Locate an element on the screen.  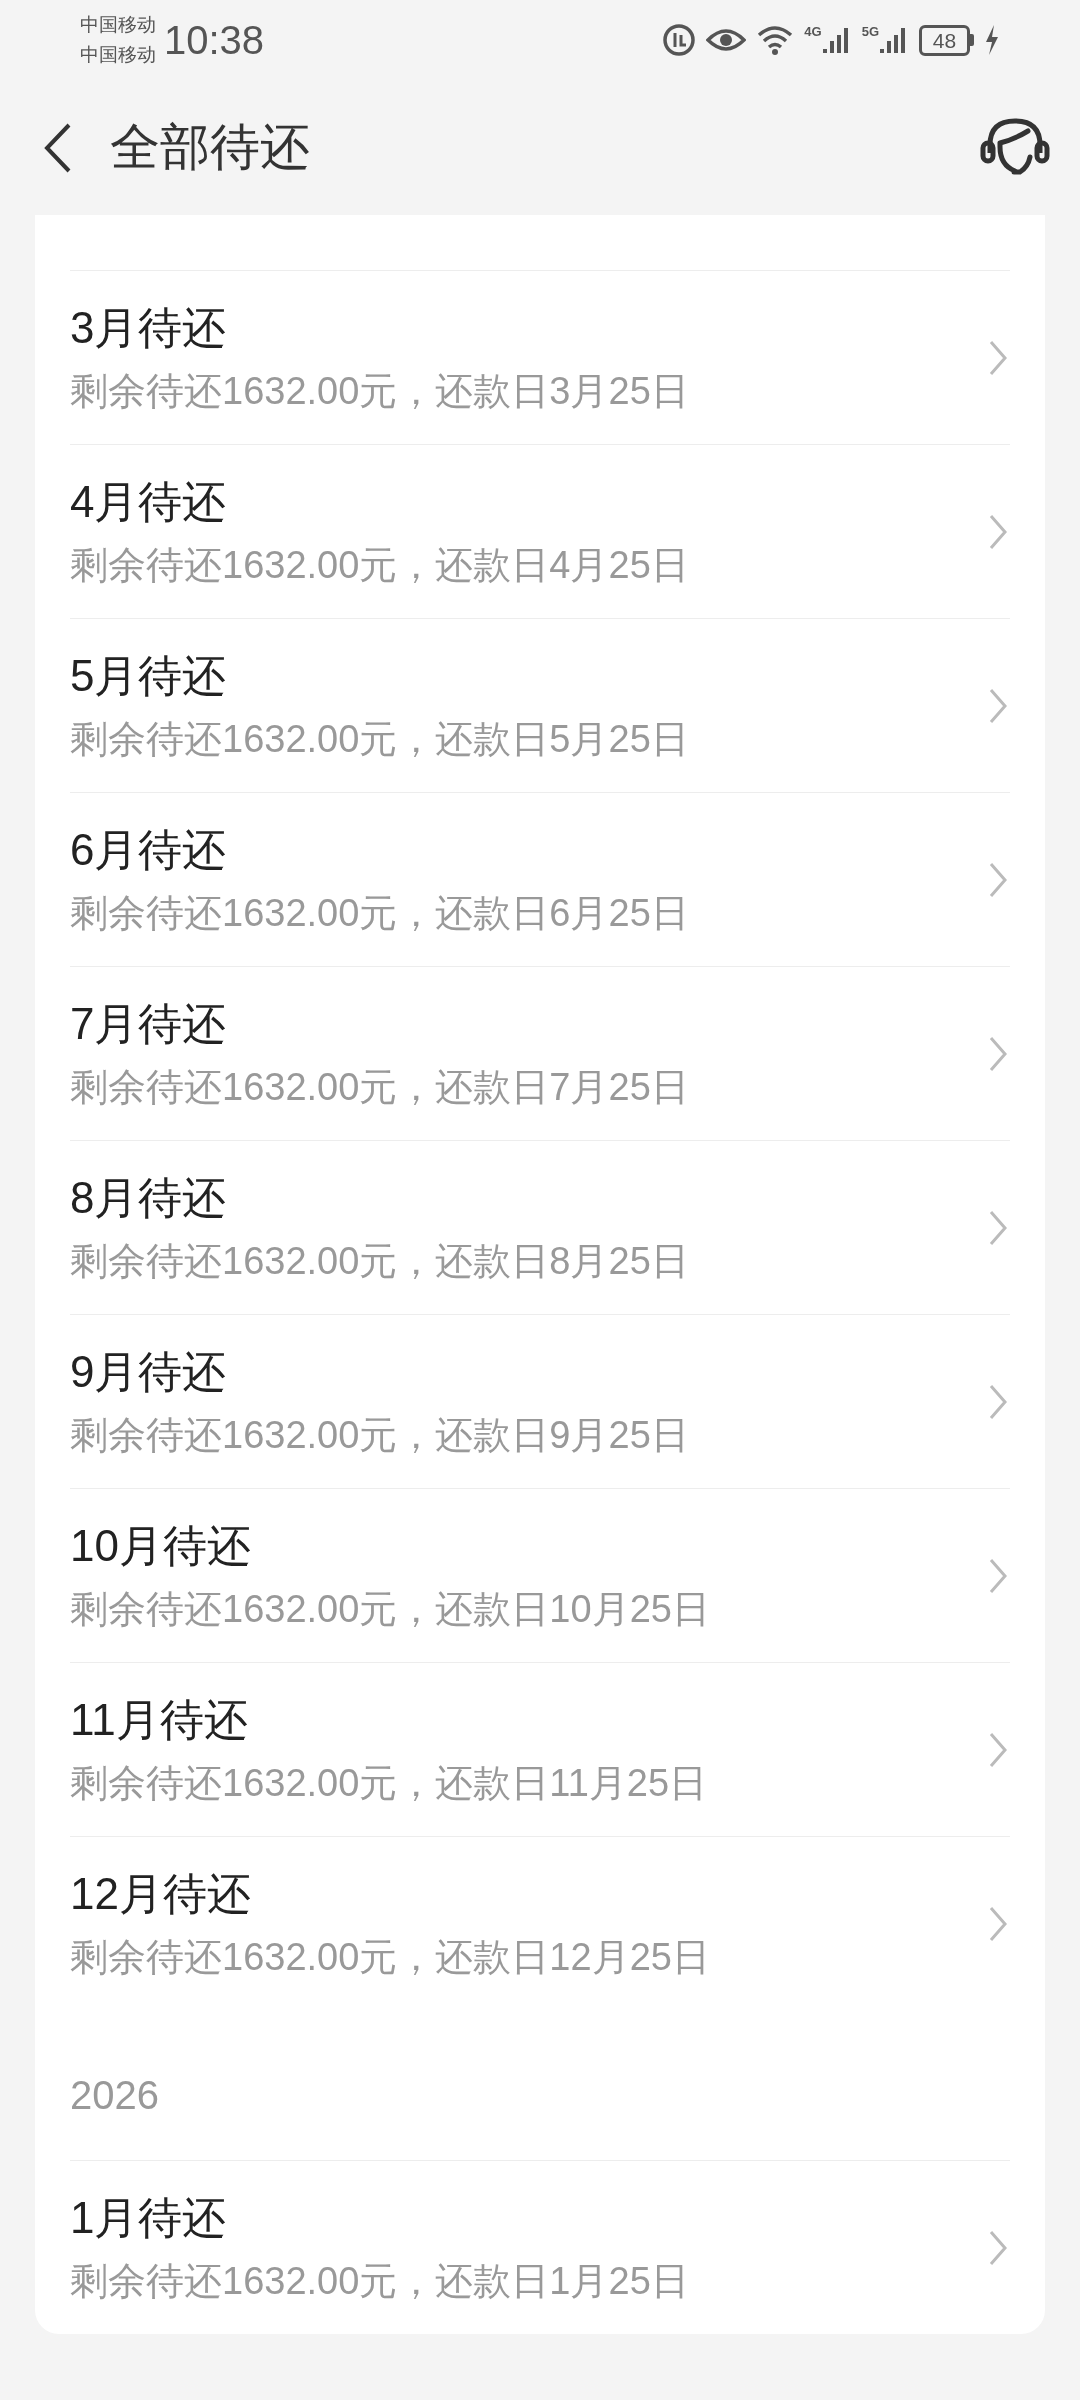
clock-time: 10:38 is located at coordinates (214, 40).